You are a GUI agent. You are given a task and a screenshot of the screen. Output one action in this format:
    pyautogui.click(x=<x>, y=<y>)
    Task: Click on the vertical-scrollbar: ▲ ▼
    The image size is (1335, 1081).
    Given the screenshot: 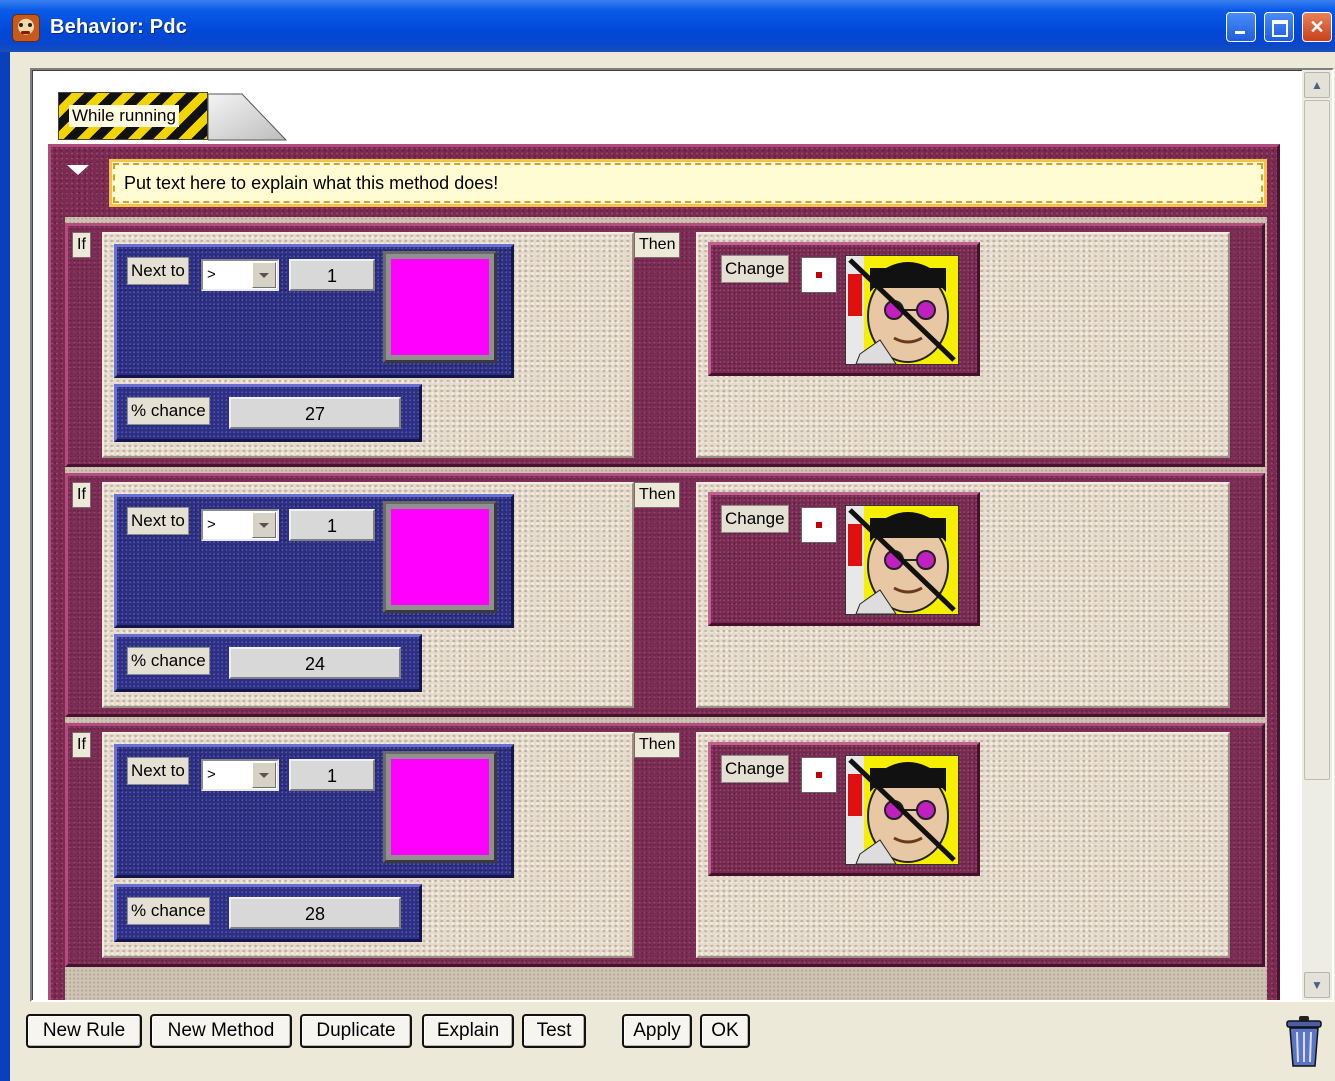 What is the action you would take?
    pyautogui.click(x=1317, y=535)
    